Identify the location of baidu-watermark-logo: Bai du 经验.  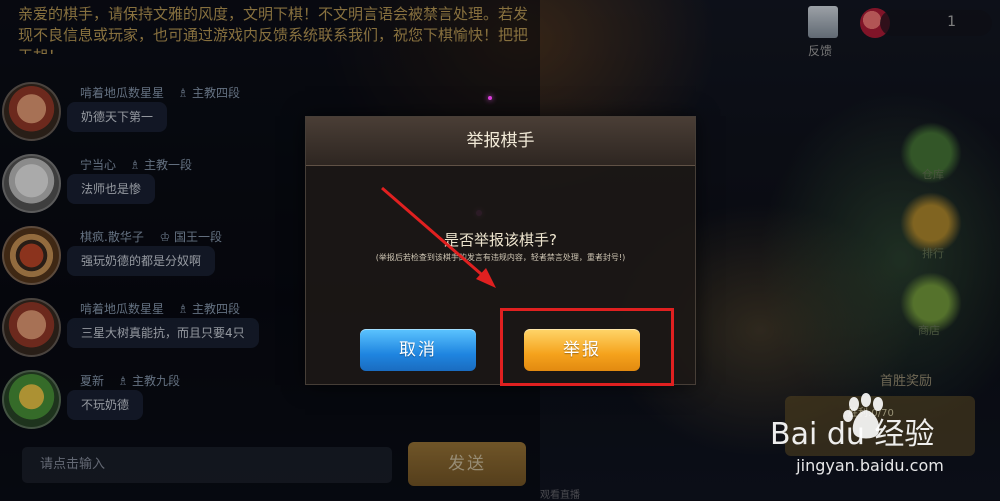
(852, 422).